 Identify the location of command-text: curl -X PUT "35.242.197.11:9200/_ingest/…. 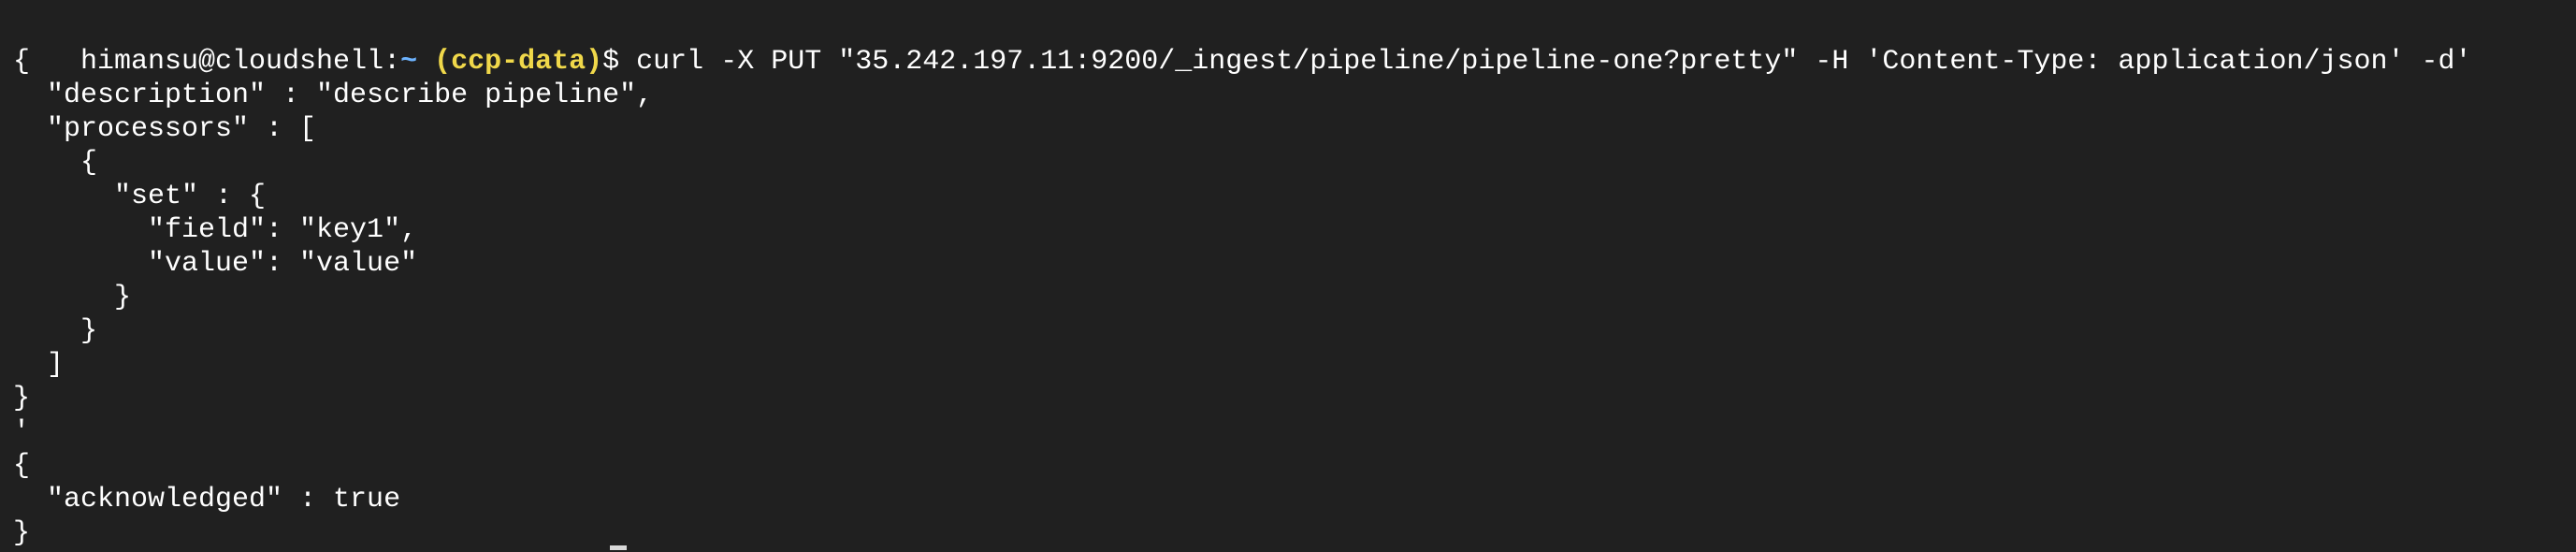
(1545, 62).